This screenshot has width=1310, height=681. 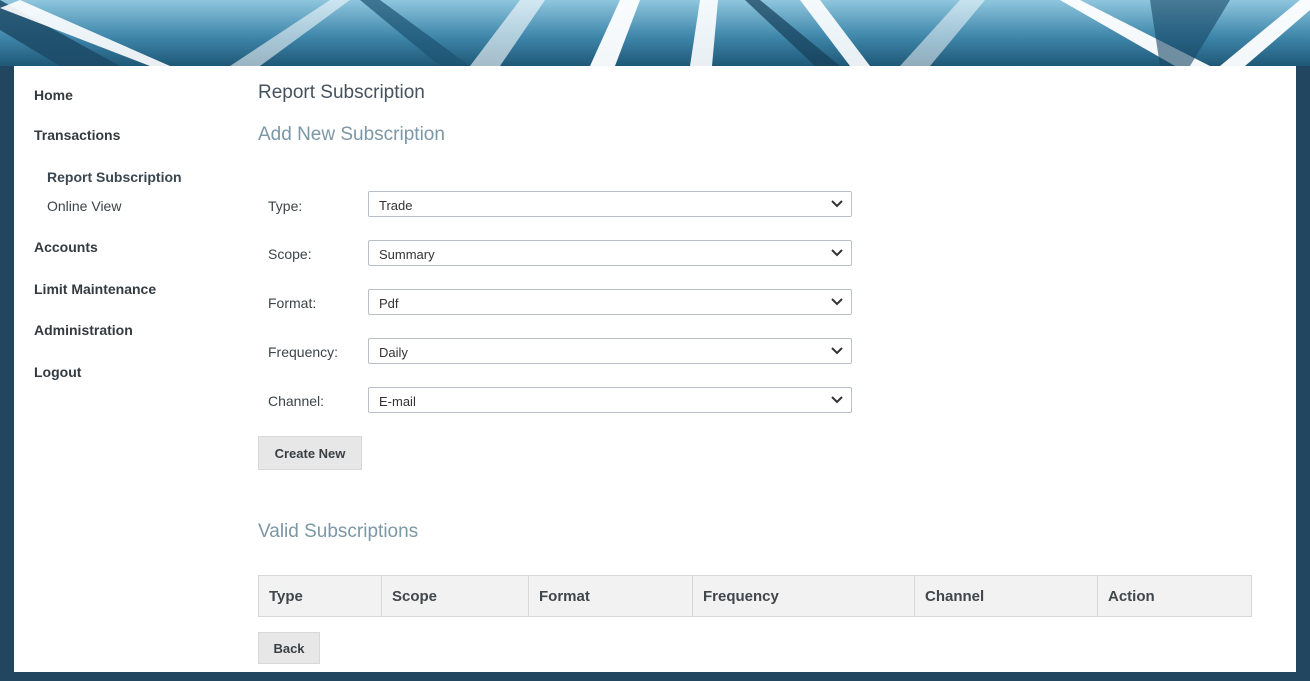 What do you see at coordinates (53, 95) in the screenshot?
I see `sidebar-item-home: Home` at bounding box center [53, 95].